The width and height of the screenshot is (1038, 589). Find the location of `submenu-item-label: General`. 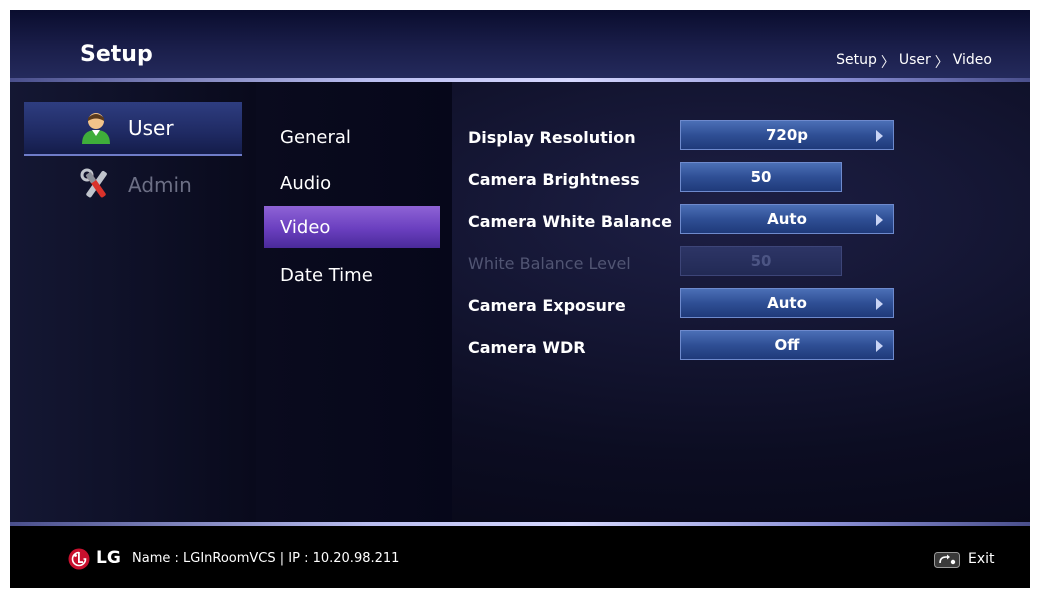

submenu-item-label: General is located at coordinates (315, 137).